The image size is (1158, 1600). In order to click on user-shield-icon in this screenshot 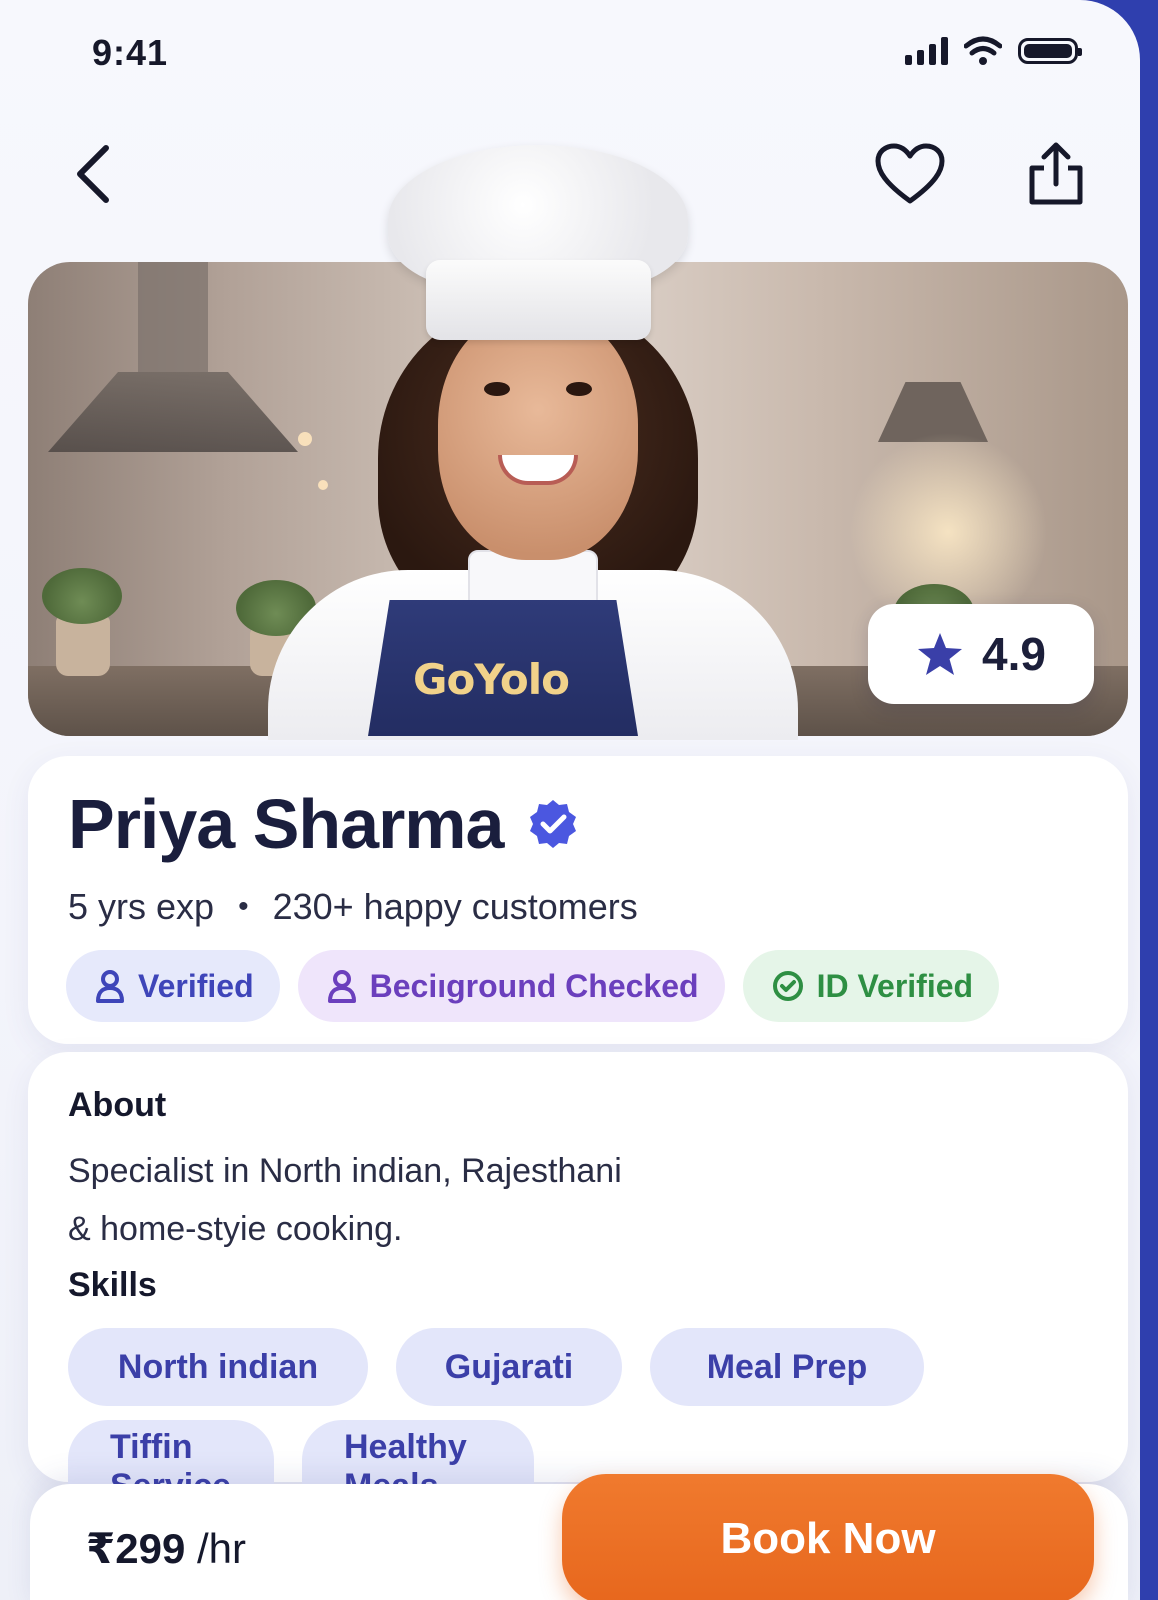, I will do `click(110, 986)`.